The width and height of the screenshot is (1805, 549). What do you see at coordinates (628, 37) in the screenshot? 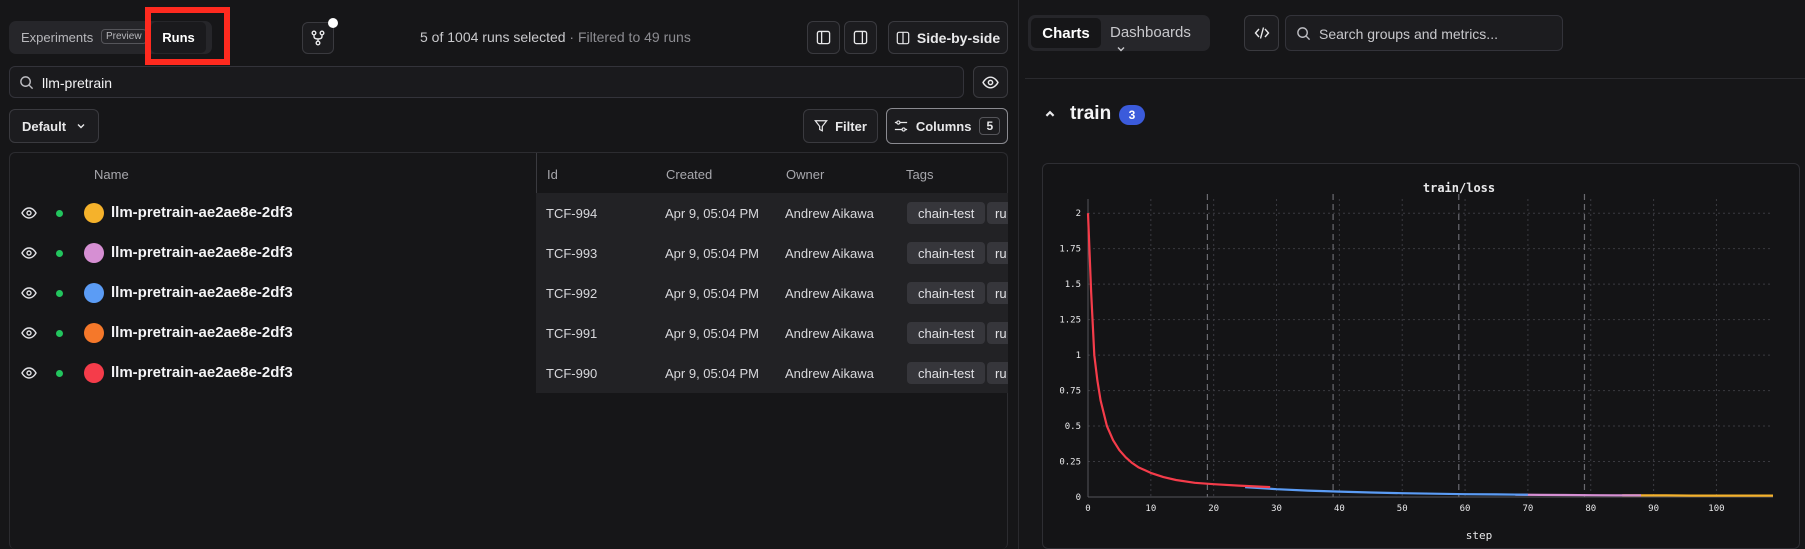
I see `filtered-count: · Filtered to 49 runs` at bounding box center [628, 37].